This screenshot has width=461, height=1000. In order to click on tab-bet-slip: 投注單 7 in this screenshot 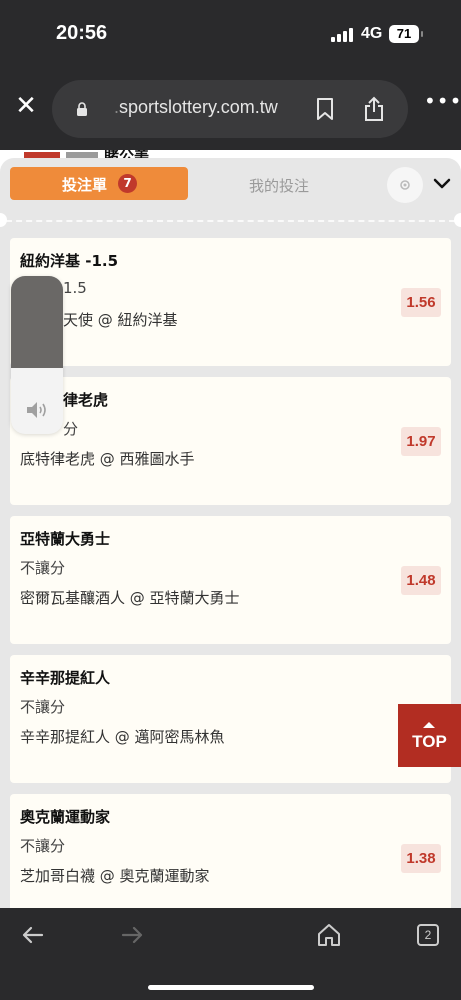, I will do `click(99, 183)`.